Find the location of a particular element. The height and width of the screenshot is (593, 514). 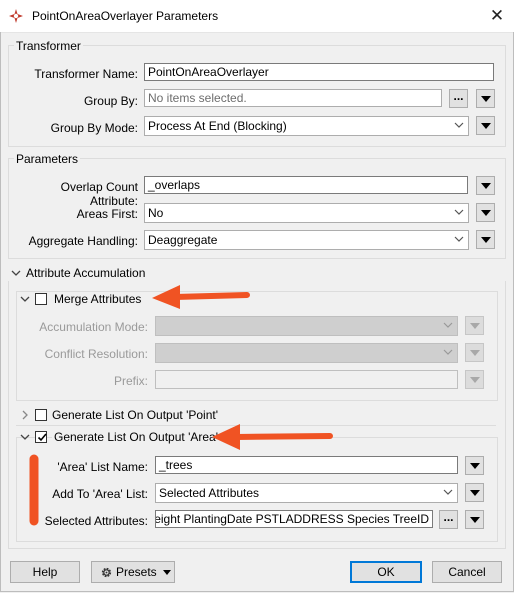

areas-first-label: Areas First: is located at coordinates (107, 214).